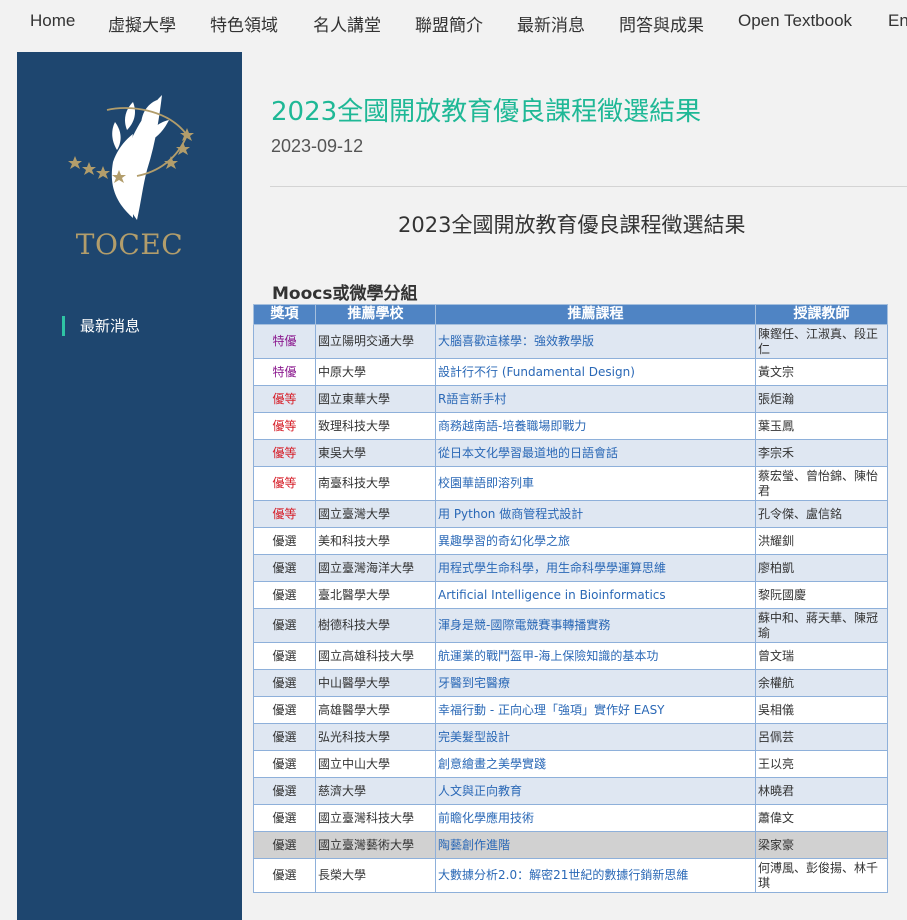 The width and height of the screenshot is (907, 920). What do you see at coordinates (821, 710) in the screenshot?
I see `teacher-cell: 吳相儀` at bounding box center [821, 710].